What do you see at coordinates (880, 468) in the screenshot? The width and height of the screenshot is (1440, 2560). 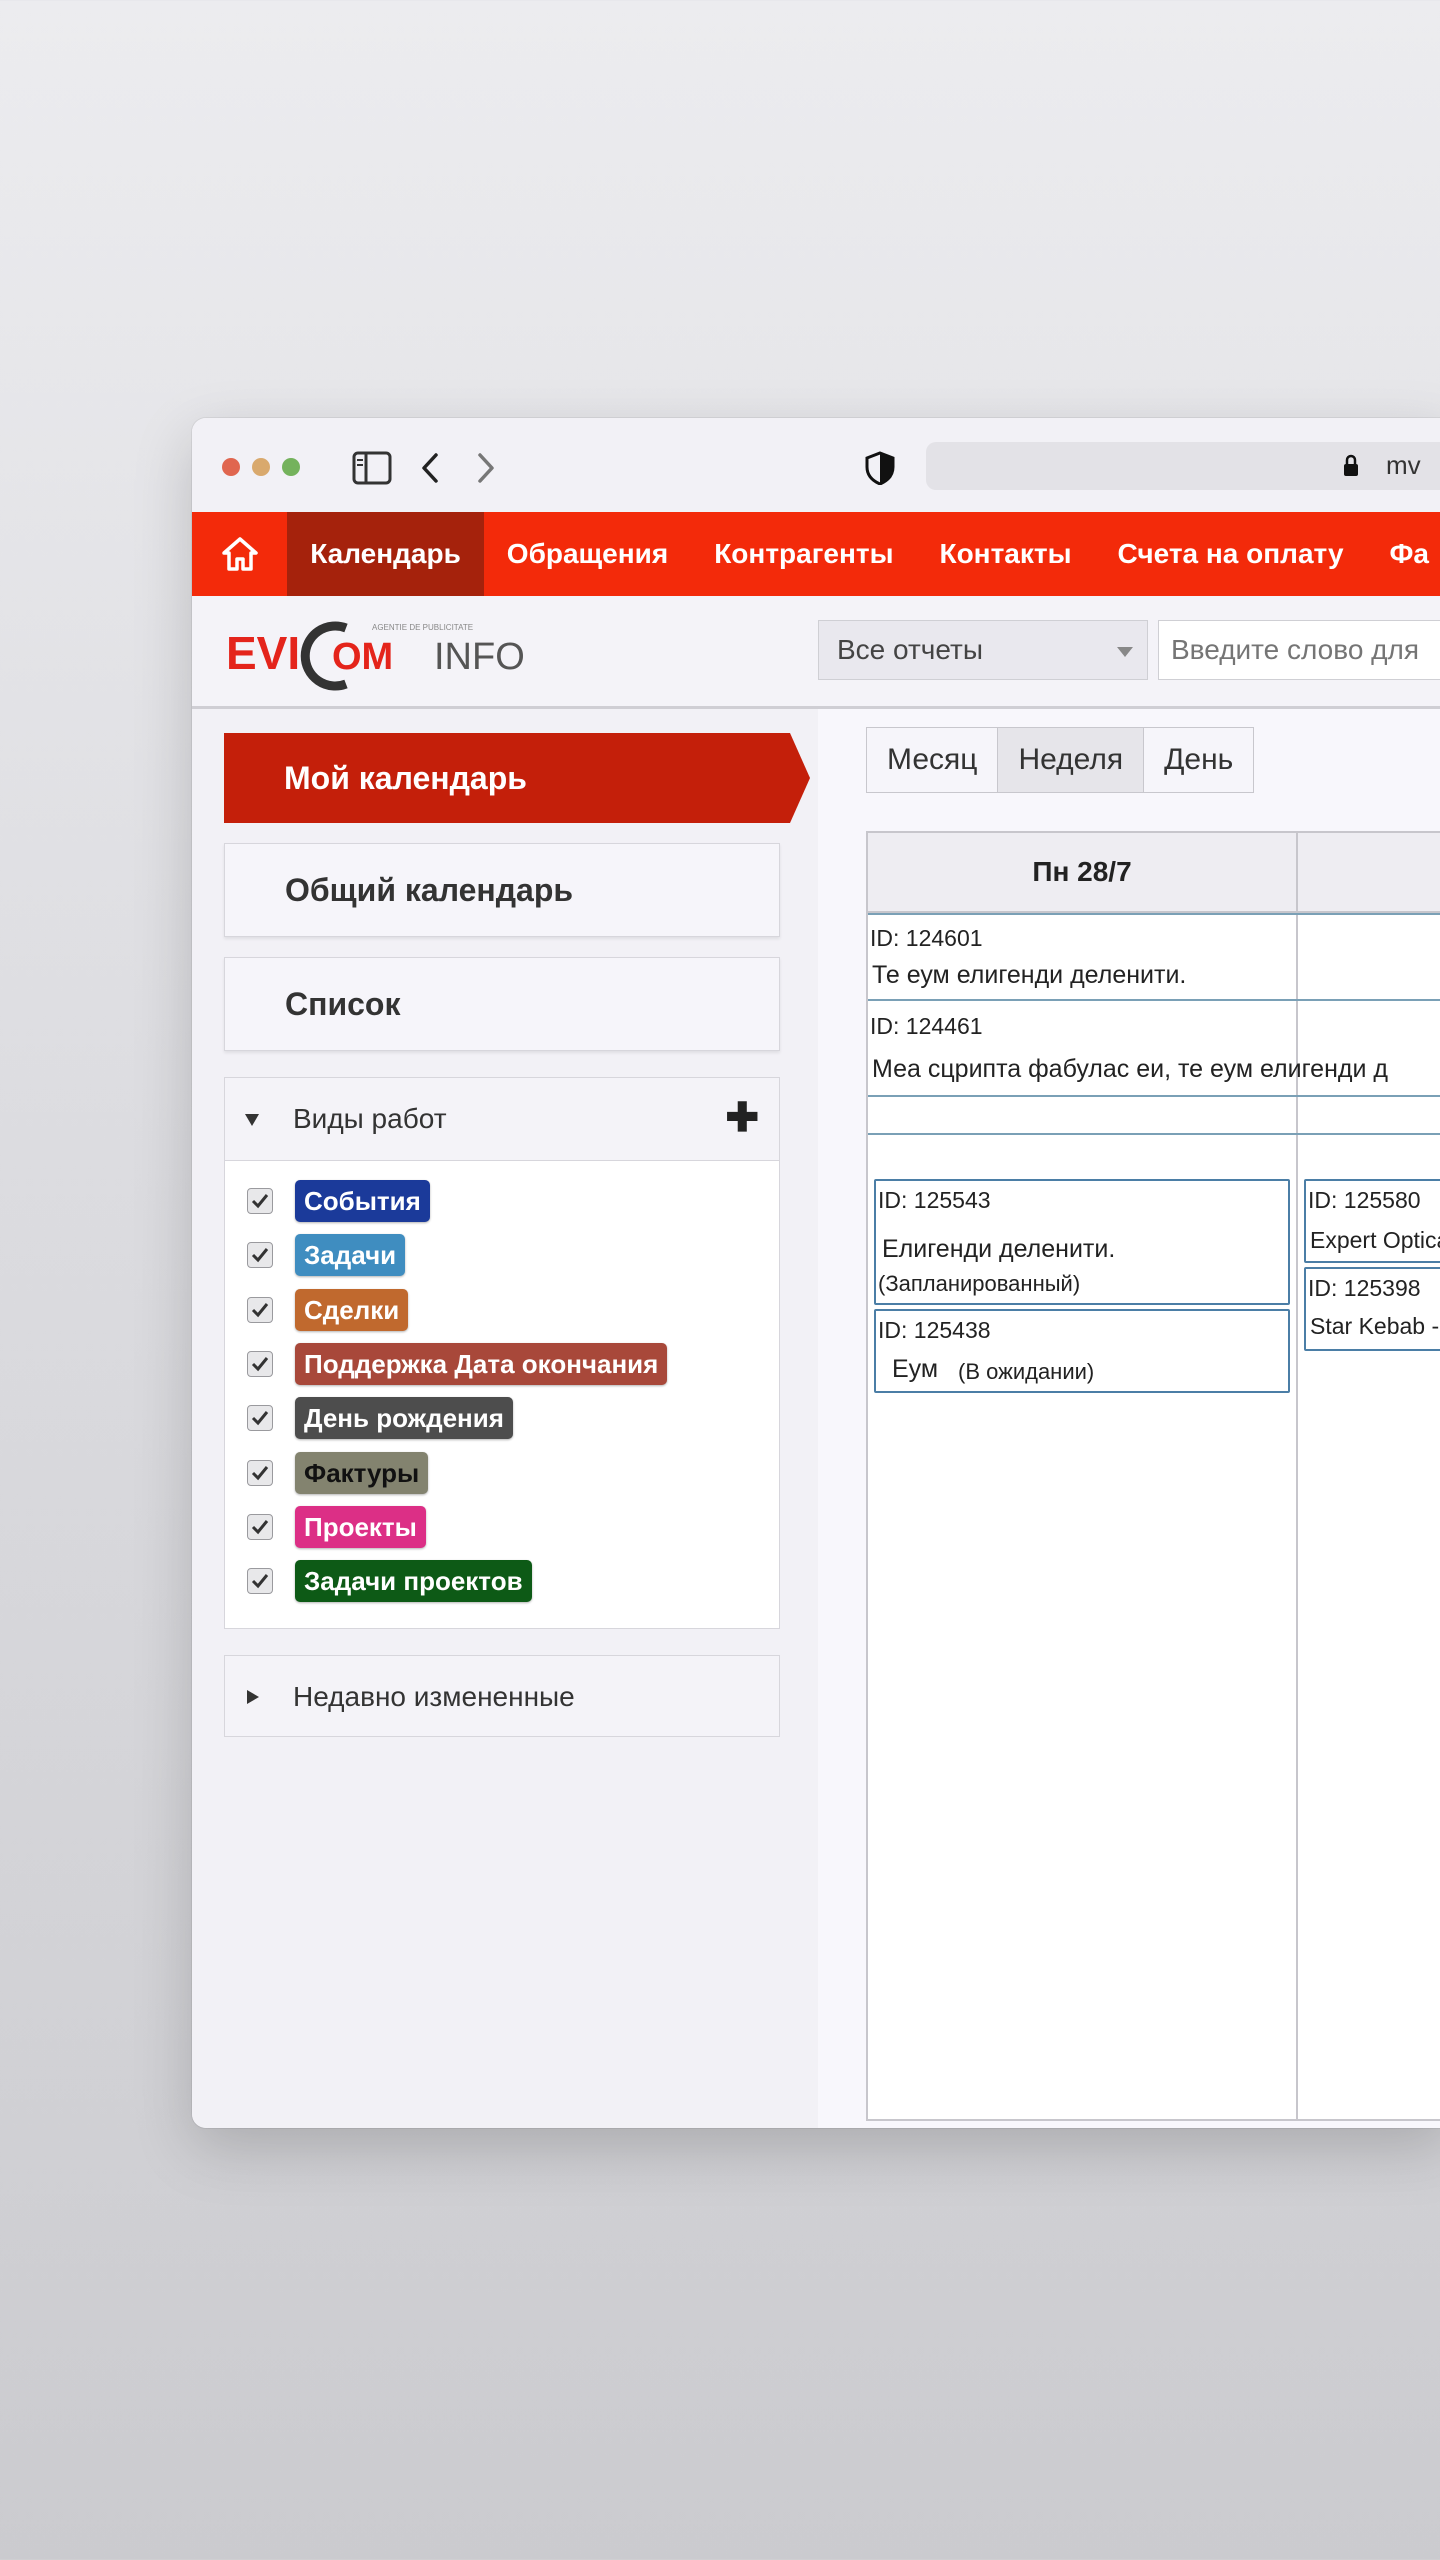 I see `privacy-shield-icon` at bounding box center [880, 468].